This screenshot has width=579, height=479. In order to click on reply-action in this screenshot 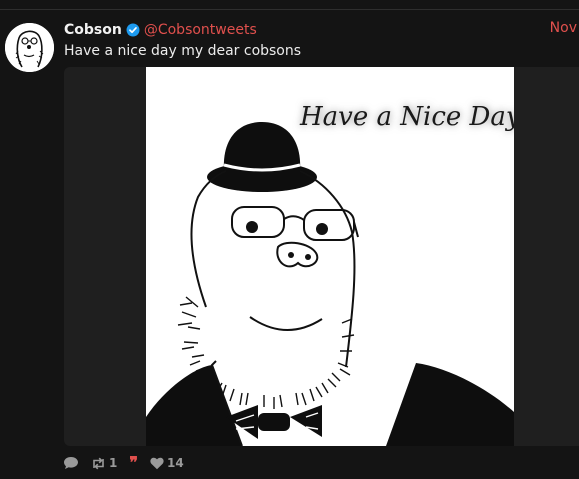, I will do `click(71, 463)`.